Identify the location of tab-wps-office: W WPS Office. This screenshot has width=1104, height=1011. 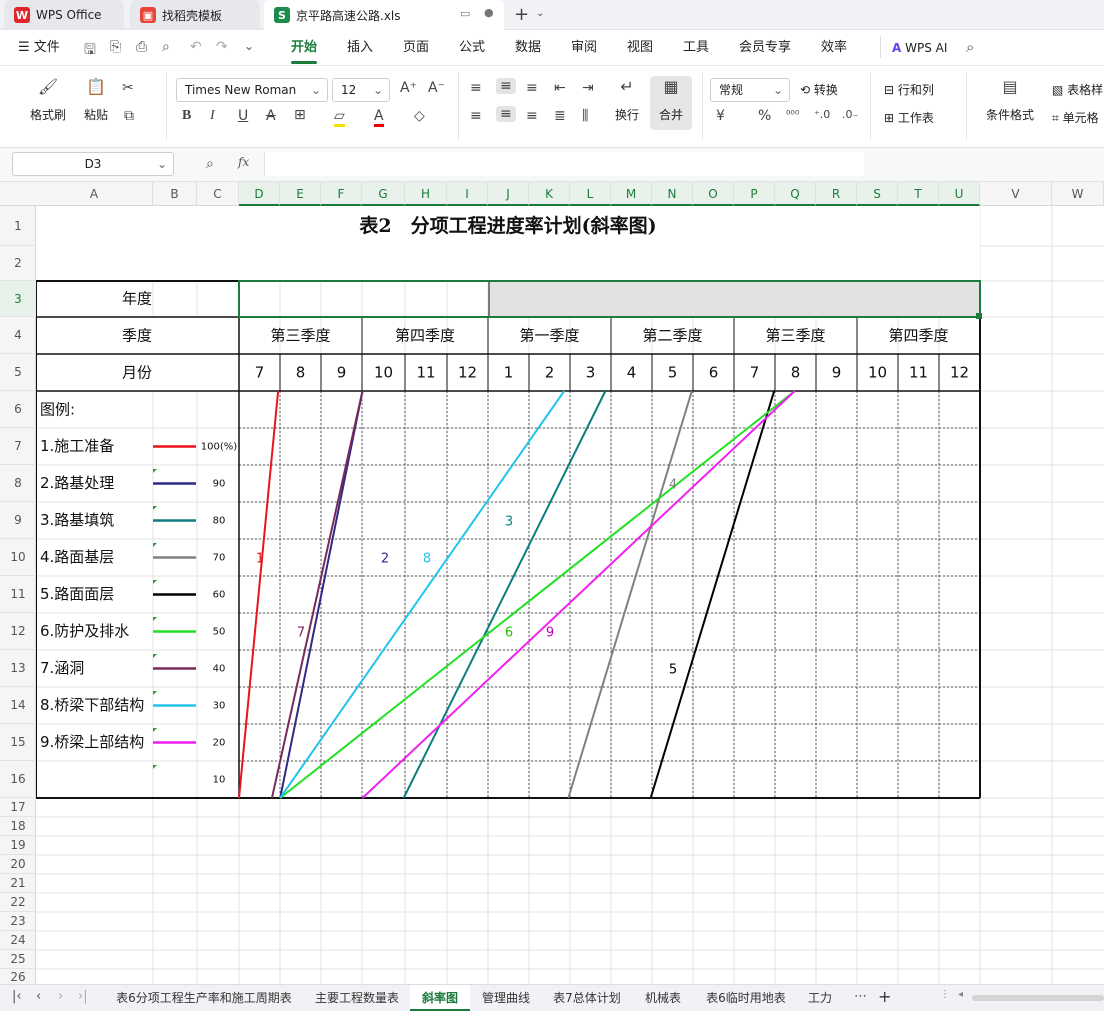
(64, 15).